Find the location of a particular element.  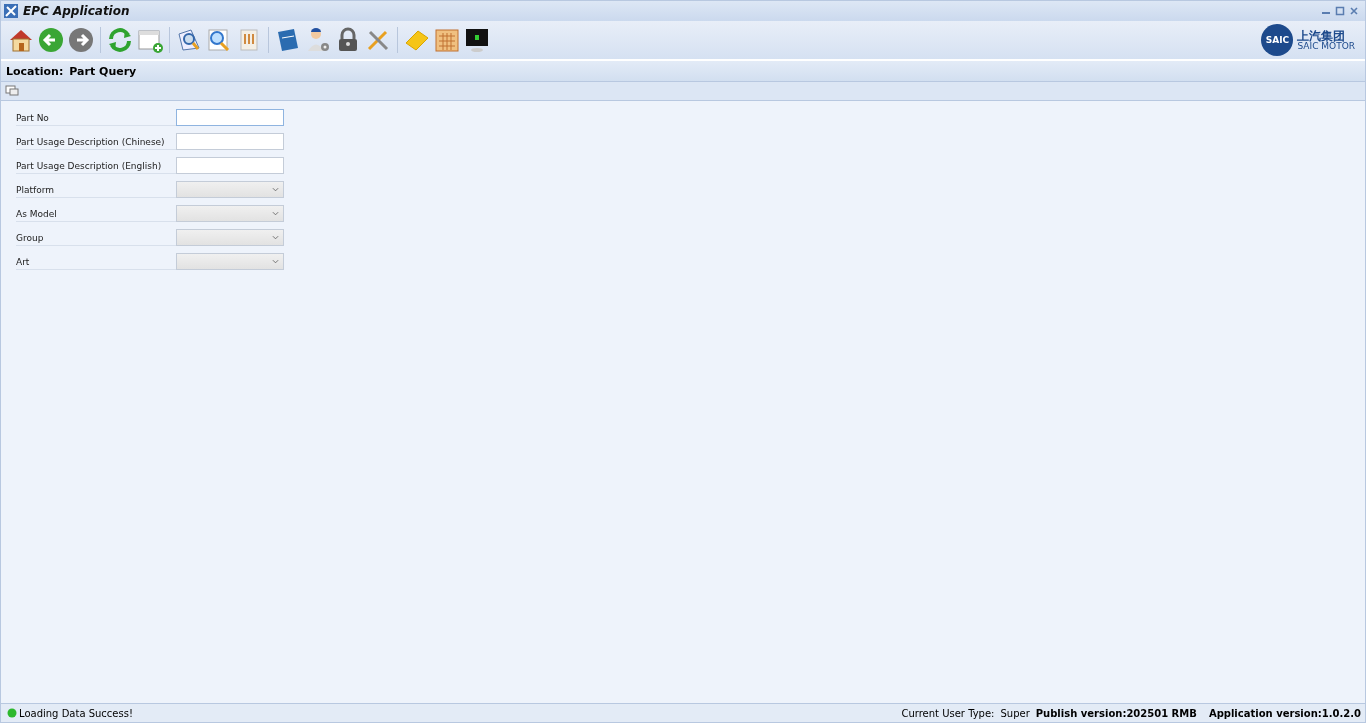

field-label: Art is located at coordinates (96, 261).